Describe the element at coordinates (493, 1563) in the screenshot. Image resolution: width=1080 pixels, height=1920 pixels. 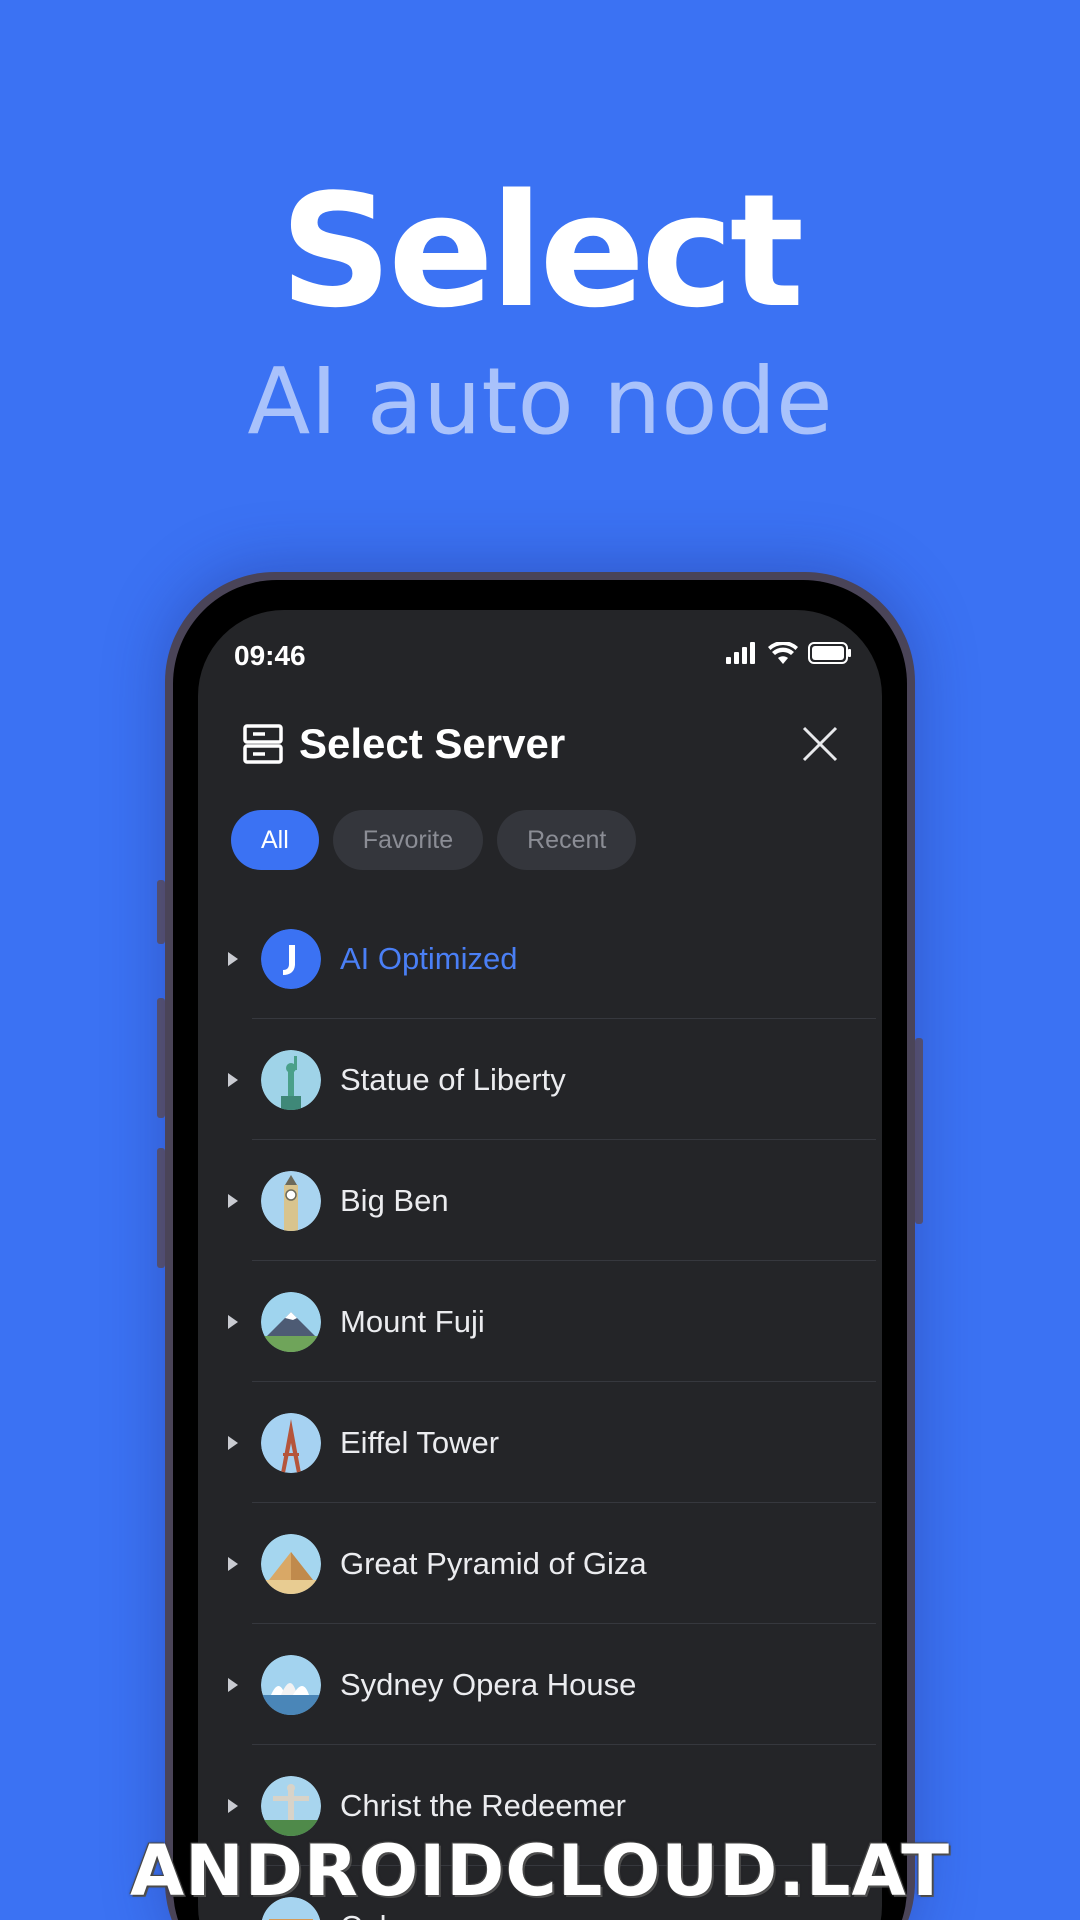
I see `server-name: Great Pyramid of Giza` at that location.